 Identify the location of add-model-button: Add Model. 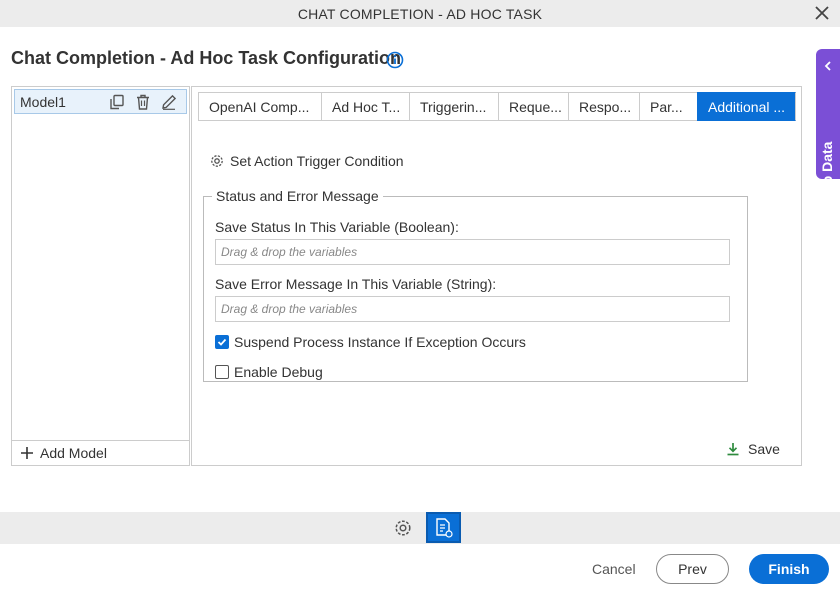
(100, 452).